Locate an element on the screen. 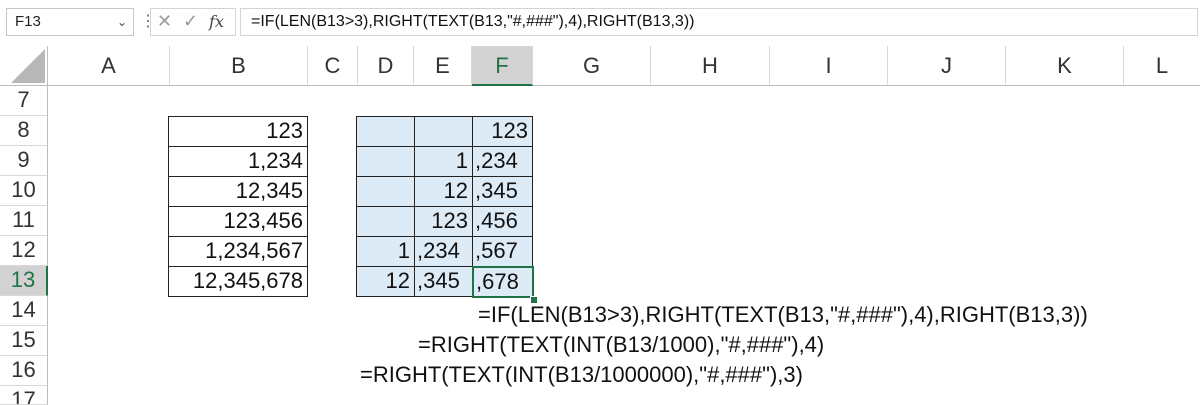 The width and height of the screenshot is (1200, 405). cell-f10: ,345 is located at coordinates (502, 191).